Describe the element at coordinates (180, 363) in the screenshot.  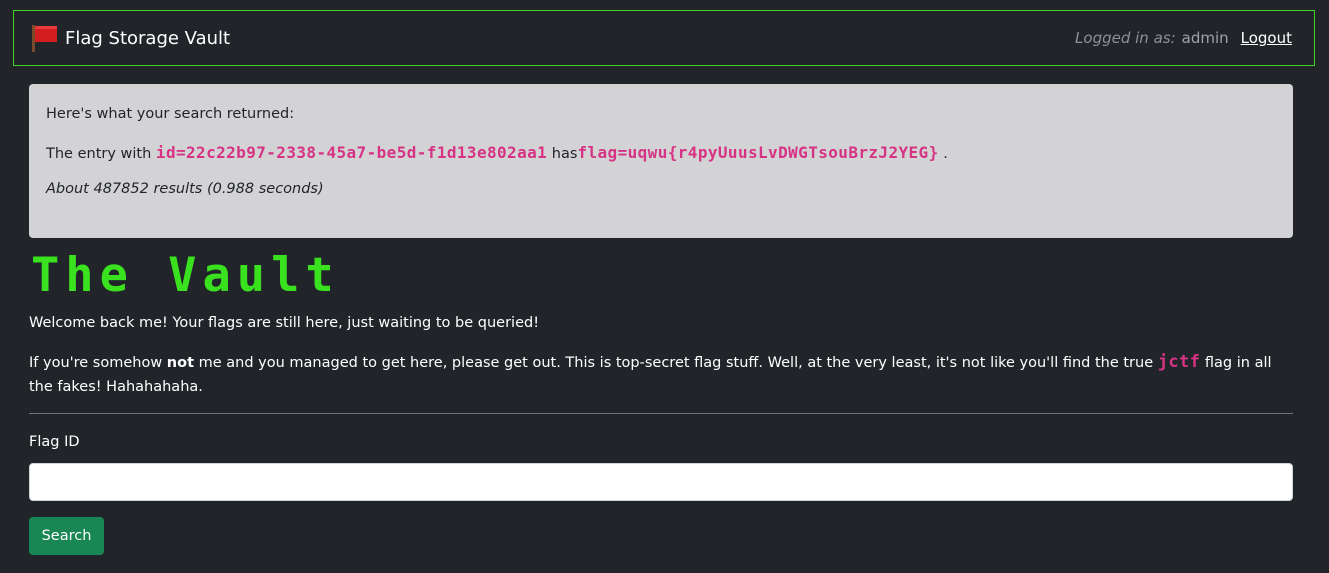
I see `warning-bold: not` at that location.